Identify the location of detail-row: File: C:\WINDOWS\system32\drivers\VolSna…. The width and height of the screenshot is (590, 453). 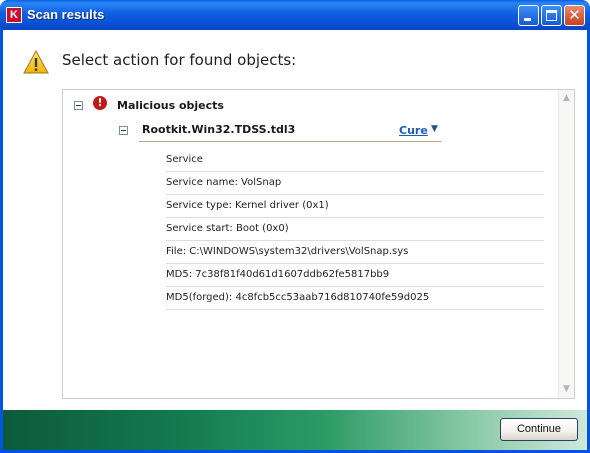
(355, 252).